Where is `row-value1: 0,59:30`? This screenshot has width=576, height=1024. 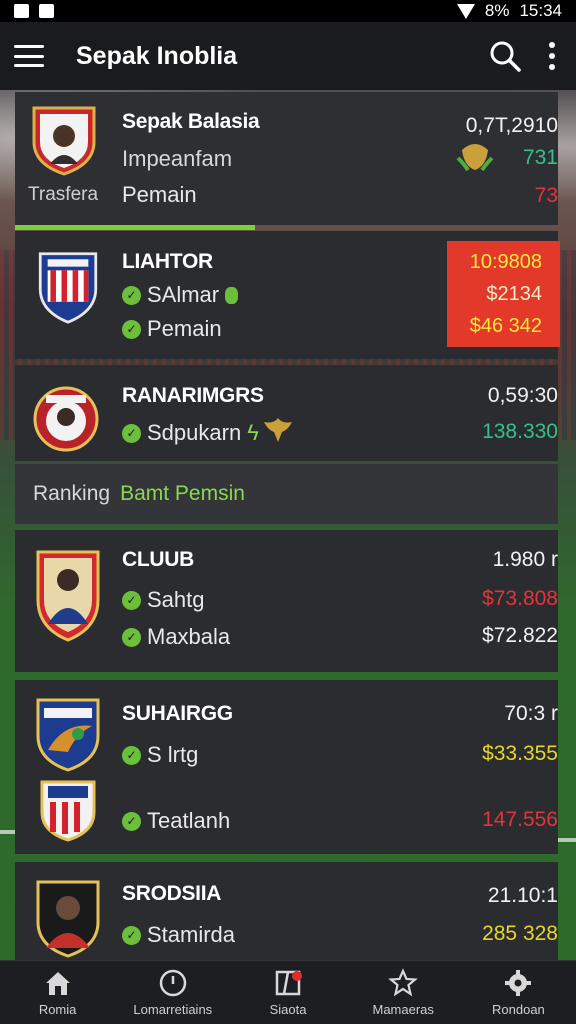
row-value1: 0,59:30 is located at coordinates (522, 395).